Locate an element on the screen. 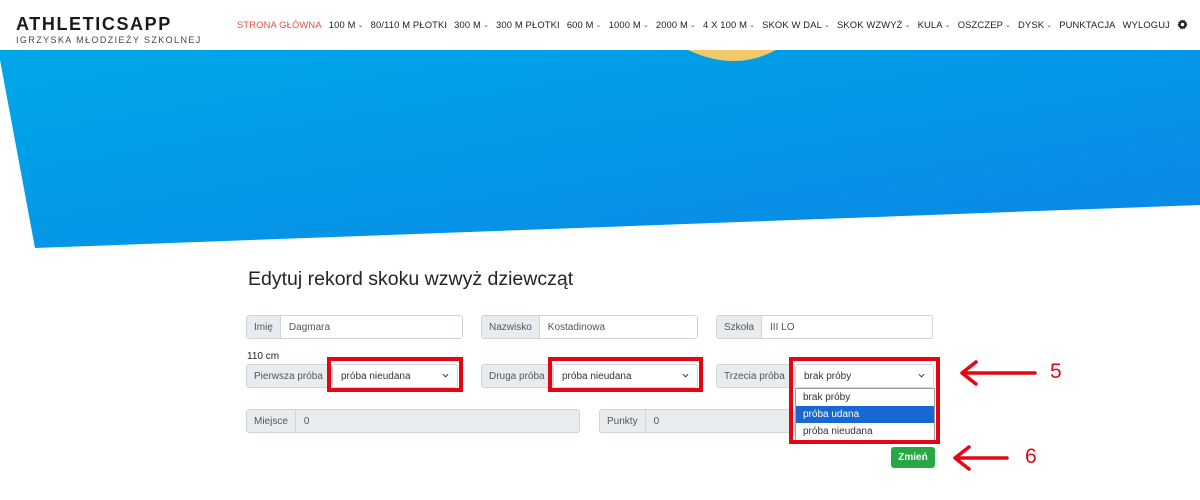  attempt1-label: Pierwsza próba is located at coordinates (289, 376).